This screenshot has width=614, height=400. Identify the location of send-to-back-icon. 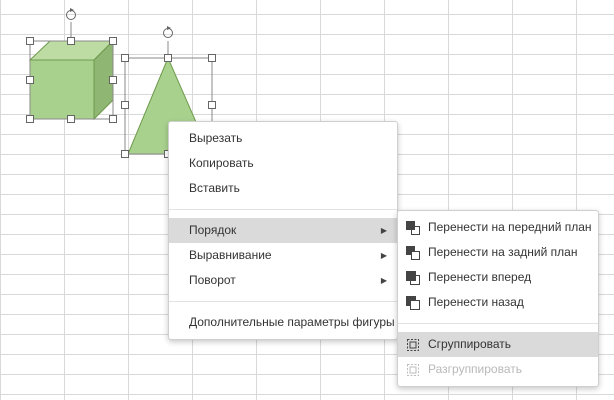
(413, 253).